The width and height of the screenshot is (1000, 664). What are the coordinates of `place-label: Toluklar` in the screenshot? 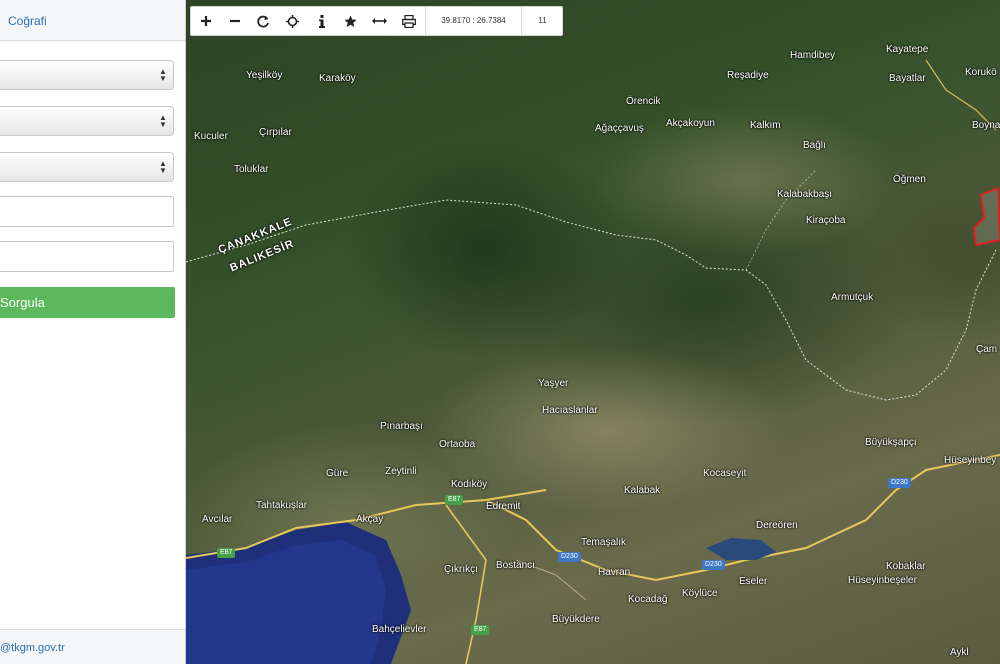 It's located at (251, 169).